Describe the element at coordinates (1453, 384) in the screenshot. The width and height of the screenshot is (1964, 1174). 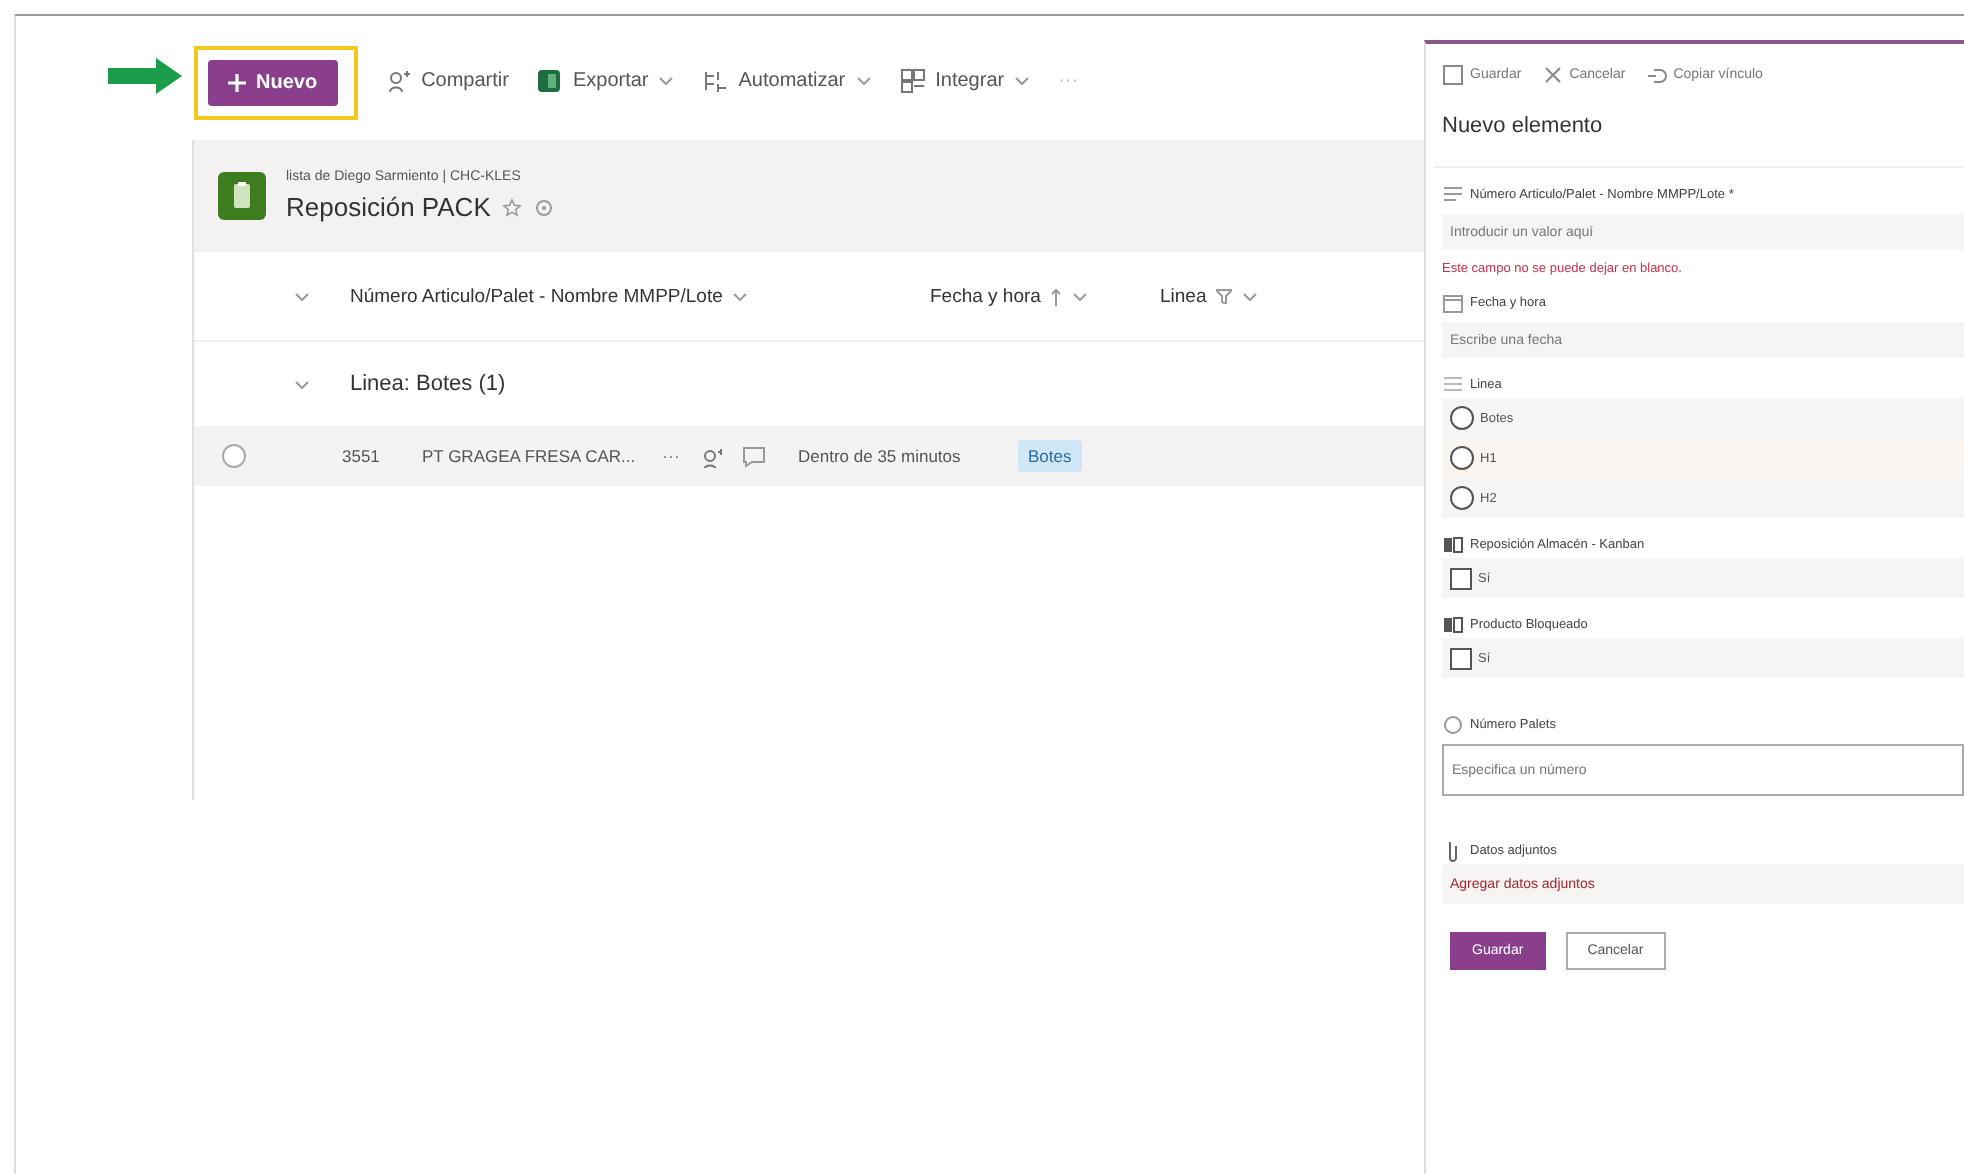
I see `choice-icon` at that location.